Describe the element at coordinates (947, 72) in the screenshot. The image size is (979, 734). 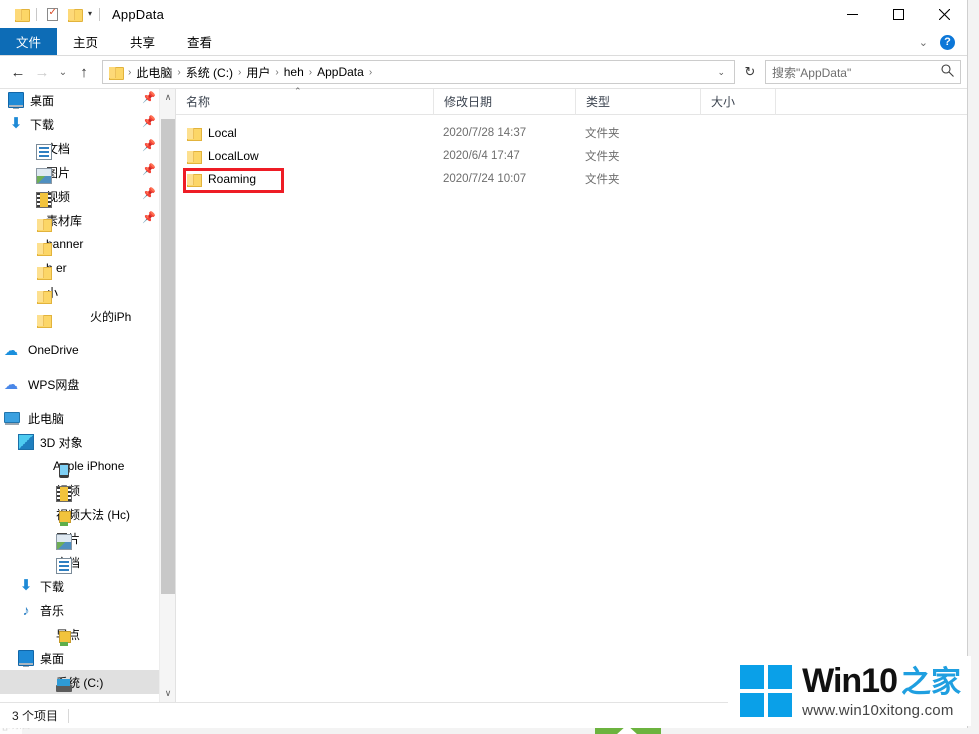
I see `search-icon` at that location.